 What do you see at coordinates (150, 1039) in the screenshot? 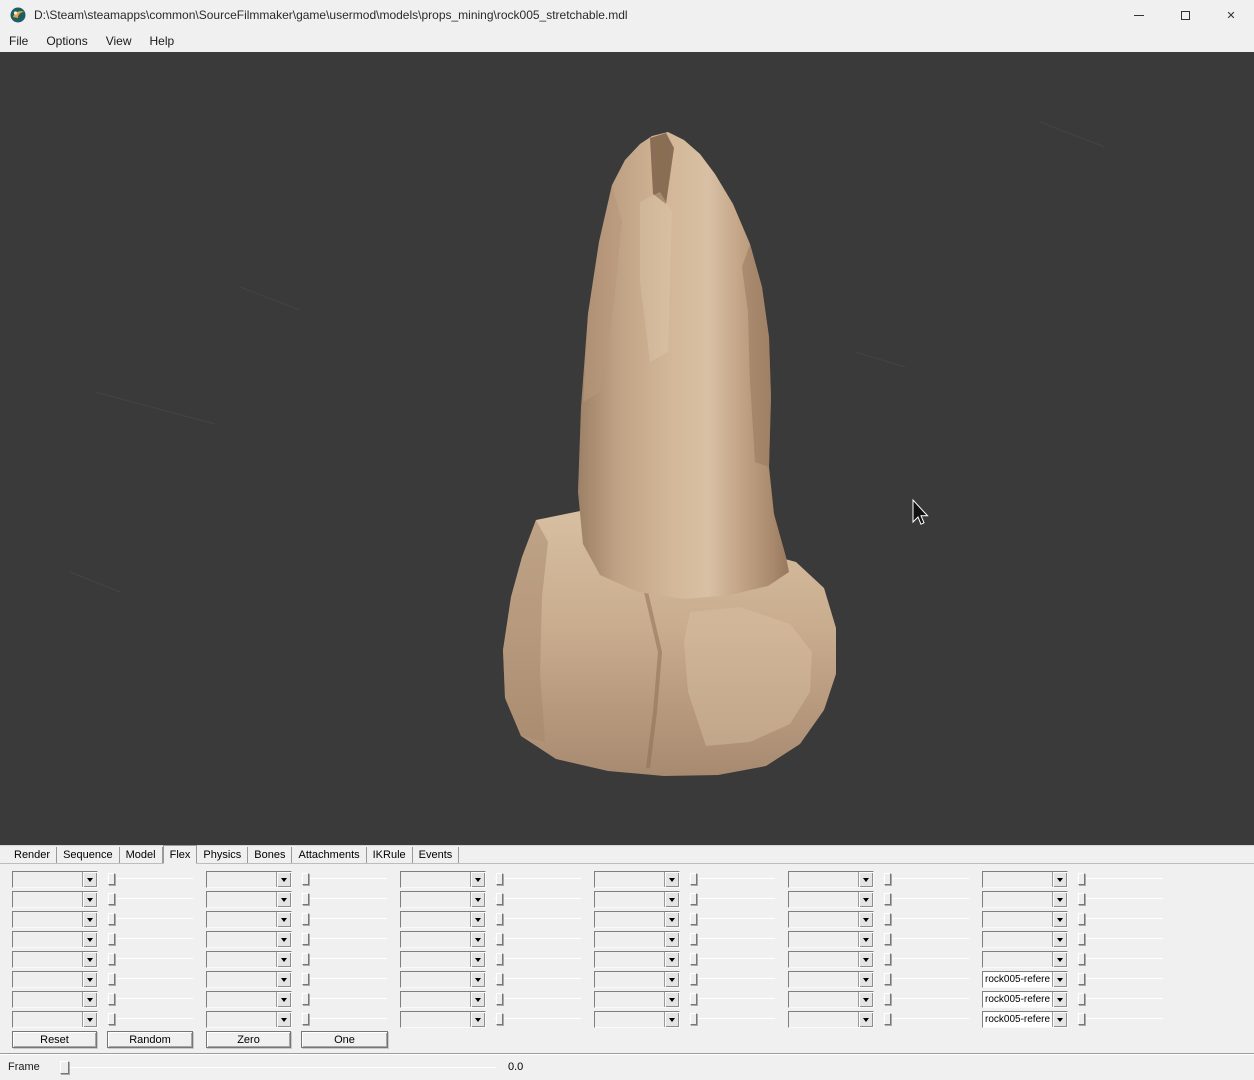
I see `random-button: Random` at bounding box center [150, 1039].